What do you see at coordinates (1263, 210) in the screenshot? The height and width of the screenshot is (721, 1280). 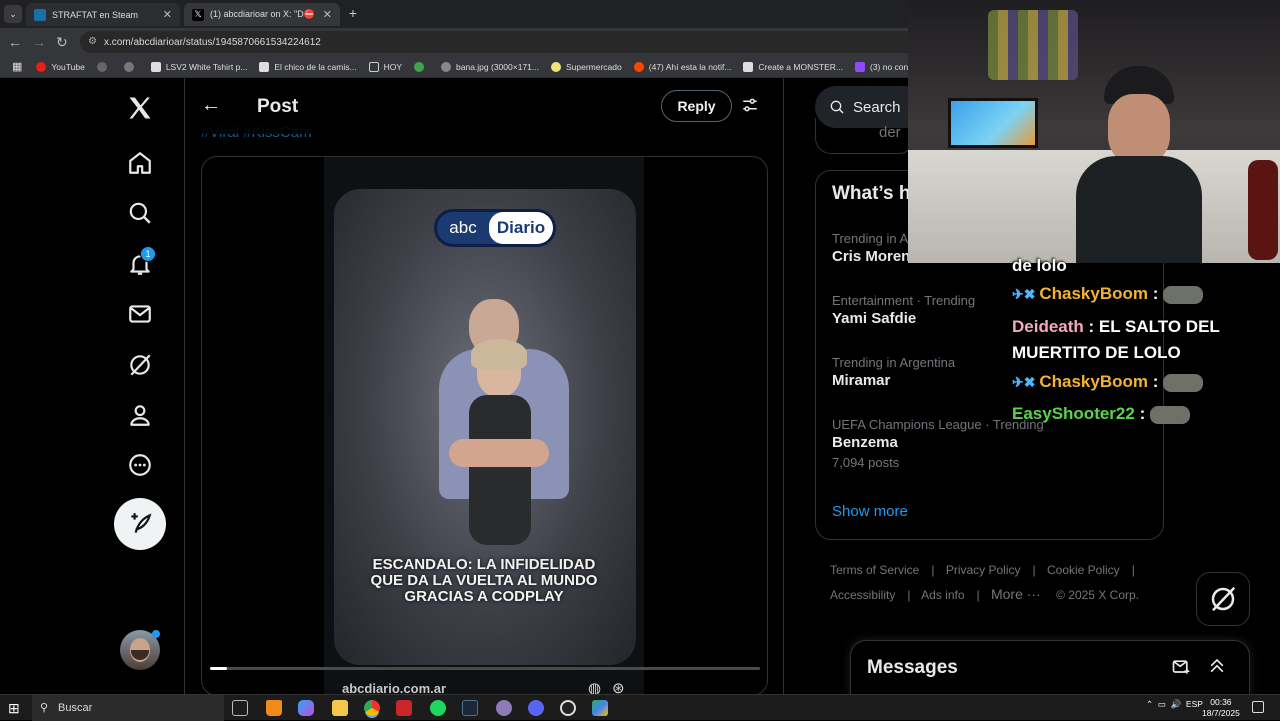 I see `webcam-soda-bottle` at bounding box center [1263, 210].